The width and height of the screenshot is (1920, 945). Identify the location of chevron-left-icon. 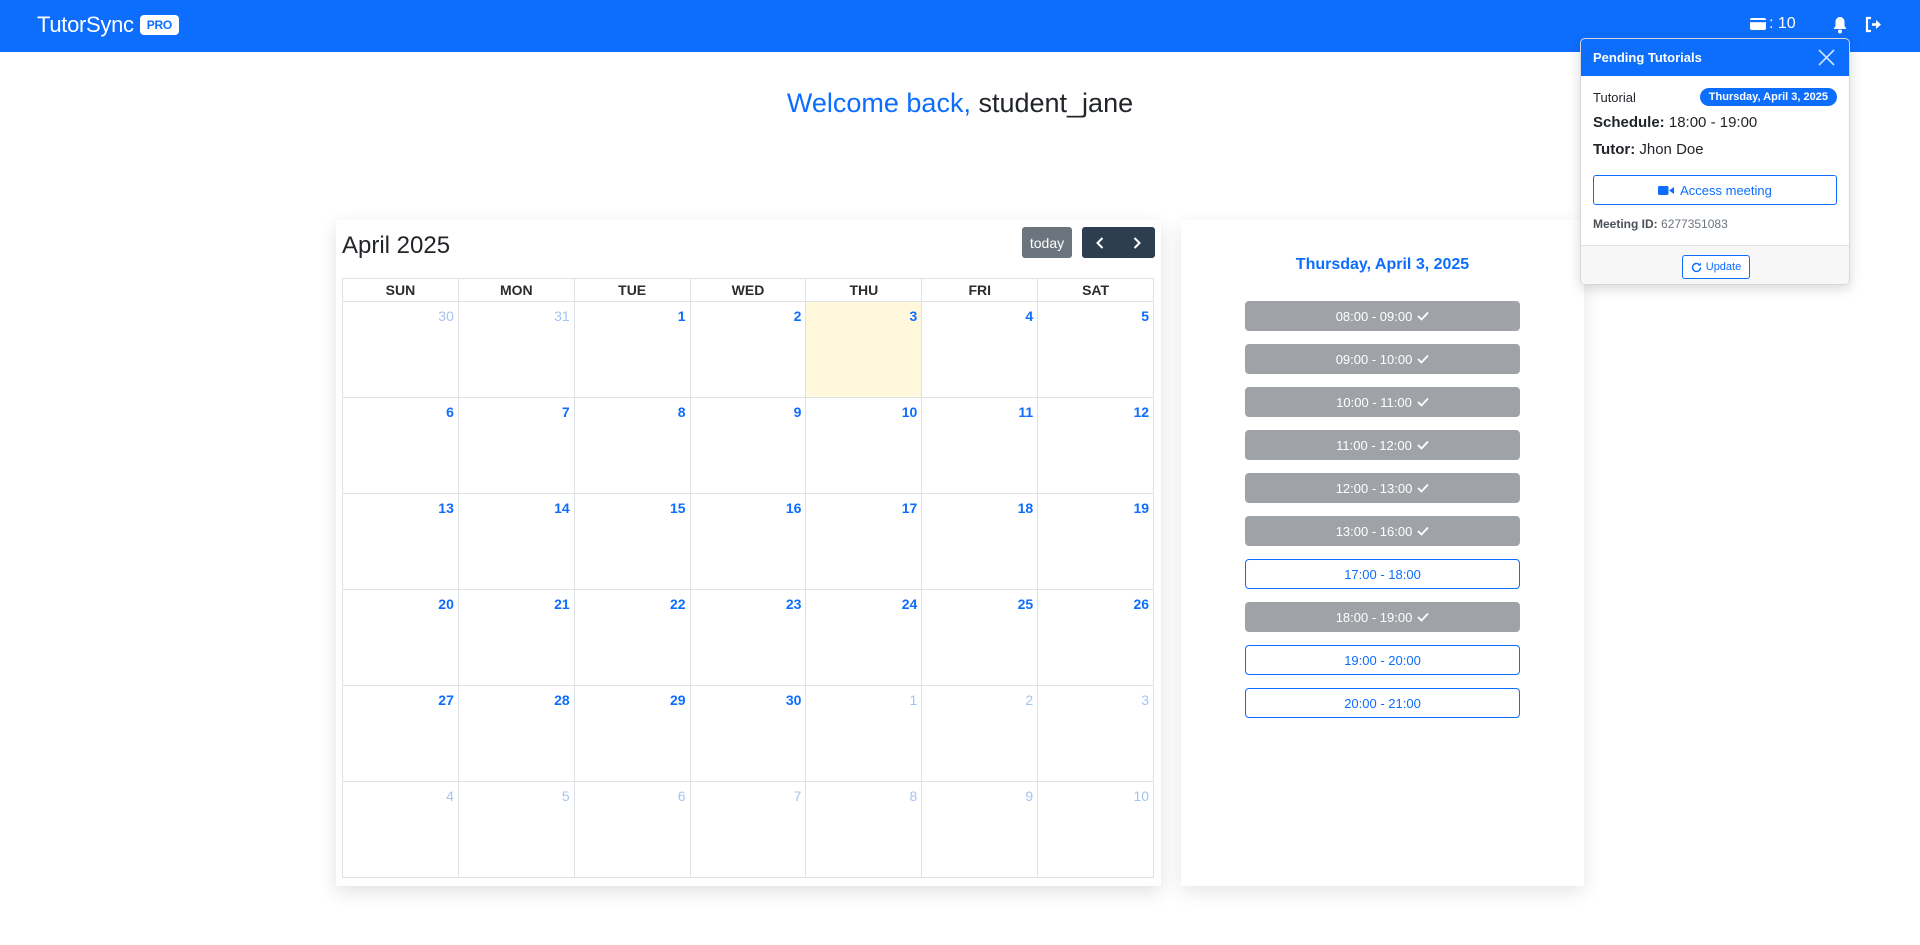
(1100, 242).